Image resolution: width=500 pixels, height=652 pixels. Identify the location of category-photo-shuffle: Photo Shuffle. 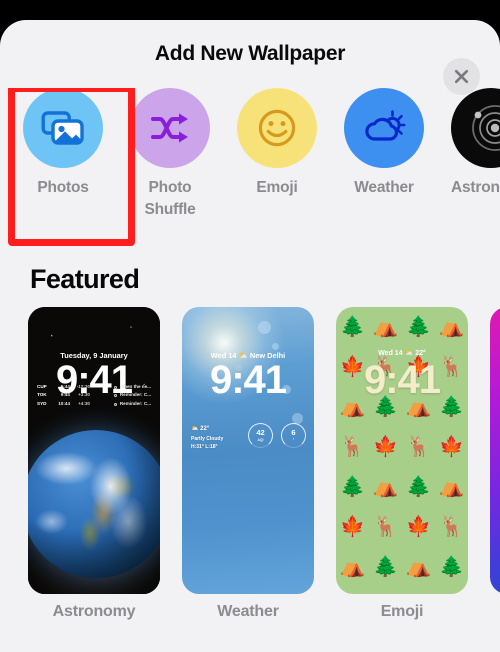
(170, 154).